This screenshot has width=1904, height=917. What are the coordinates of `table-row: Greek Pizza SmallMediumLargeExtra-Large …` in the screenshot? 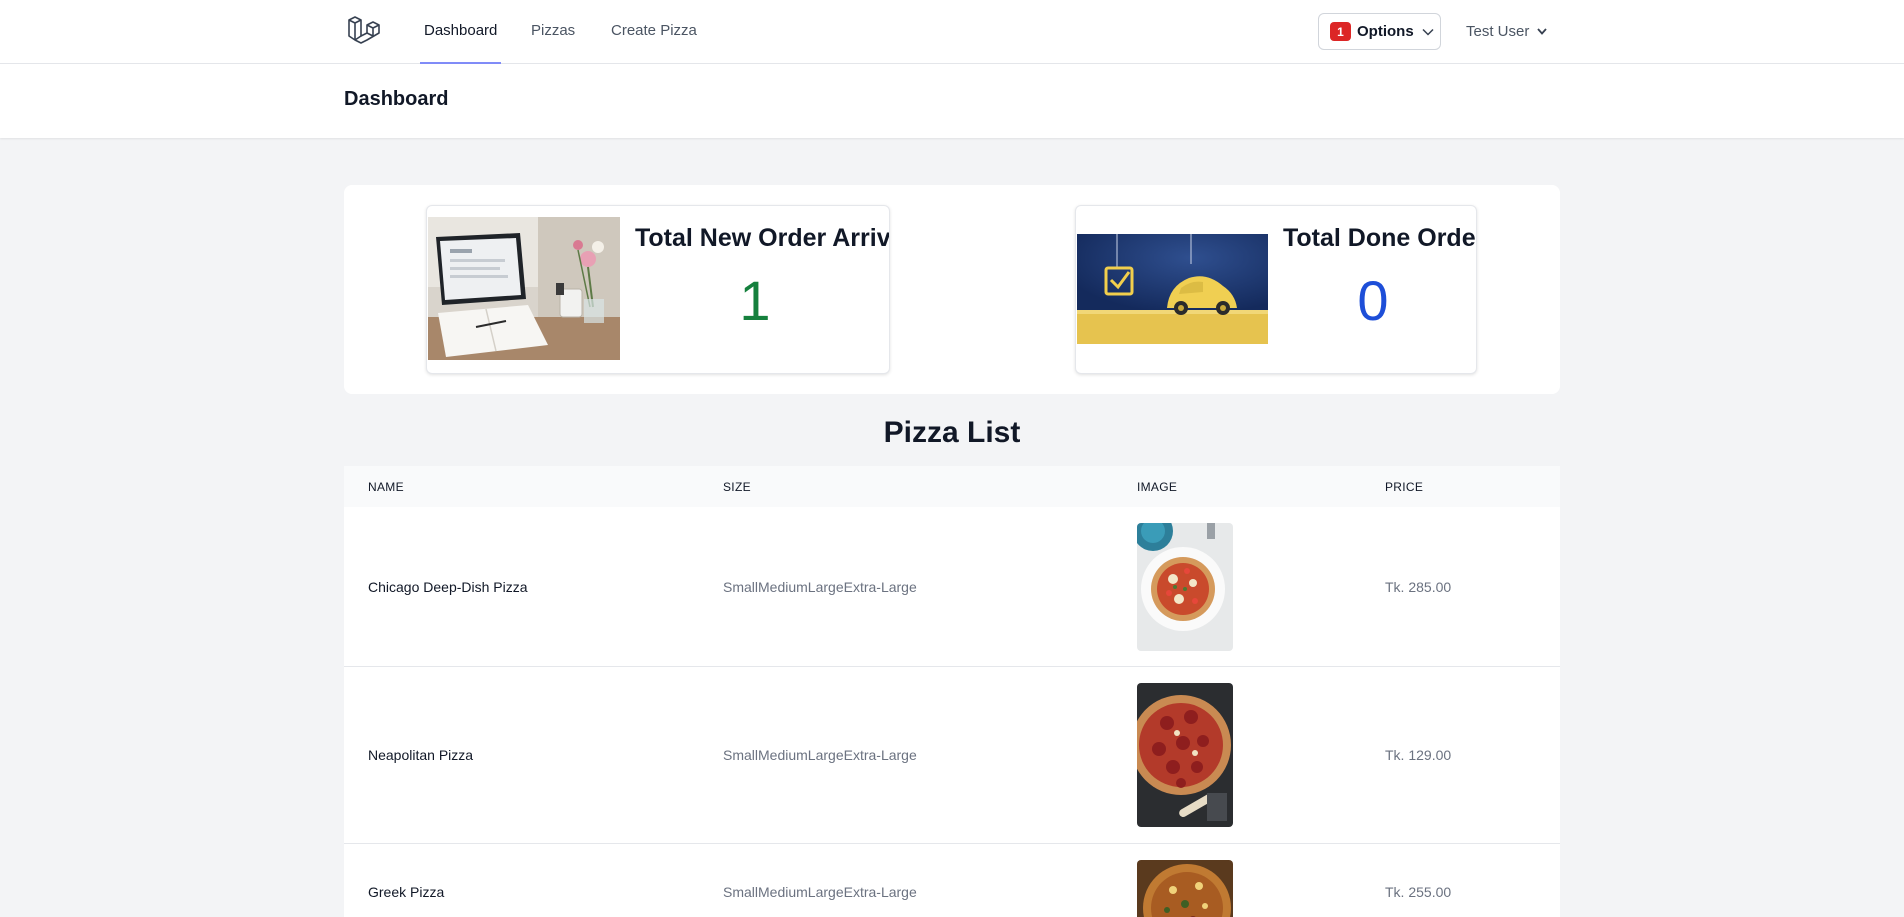 It's located at (952, 880).